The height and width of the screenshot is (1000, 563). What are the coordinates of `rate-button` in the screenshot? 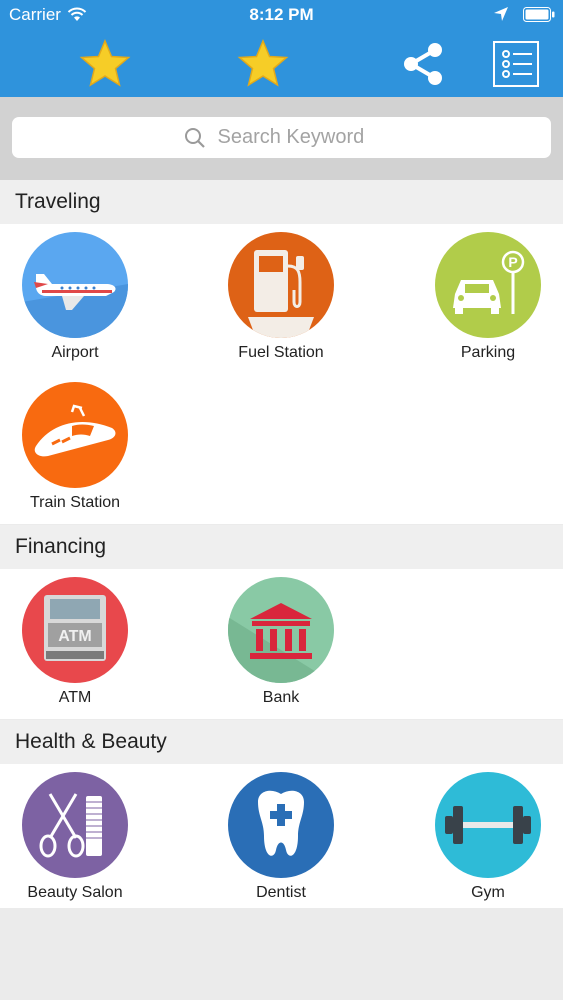 It's located at (263, 64).